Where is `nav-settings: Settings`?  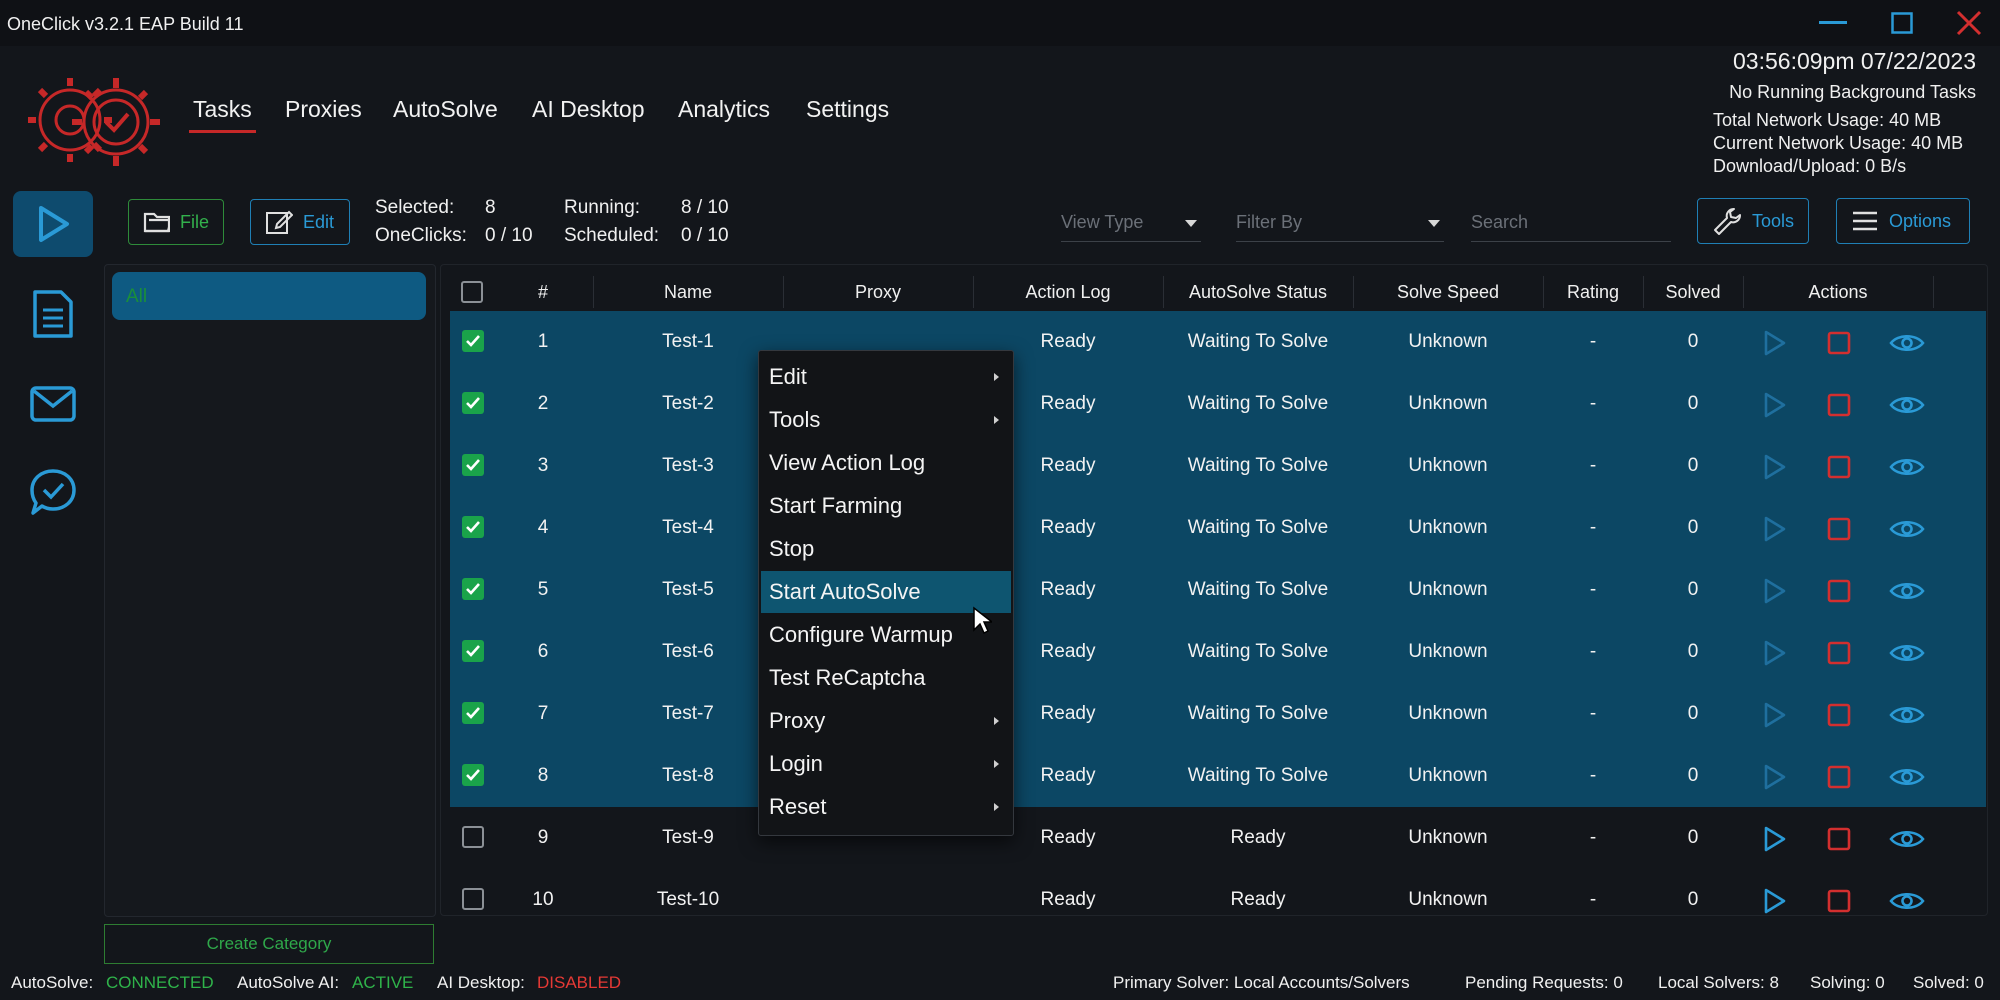
nav-settings: Settings is located at coordinates (847, 109).